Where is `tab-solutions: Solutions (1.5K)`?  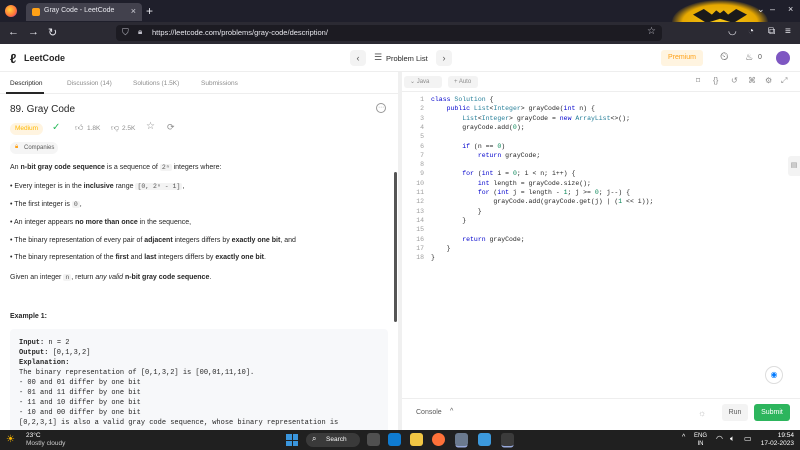
tab-solutions: Solutions (1.5K) is located at coordinates (156, 83).